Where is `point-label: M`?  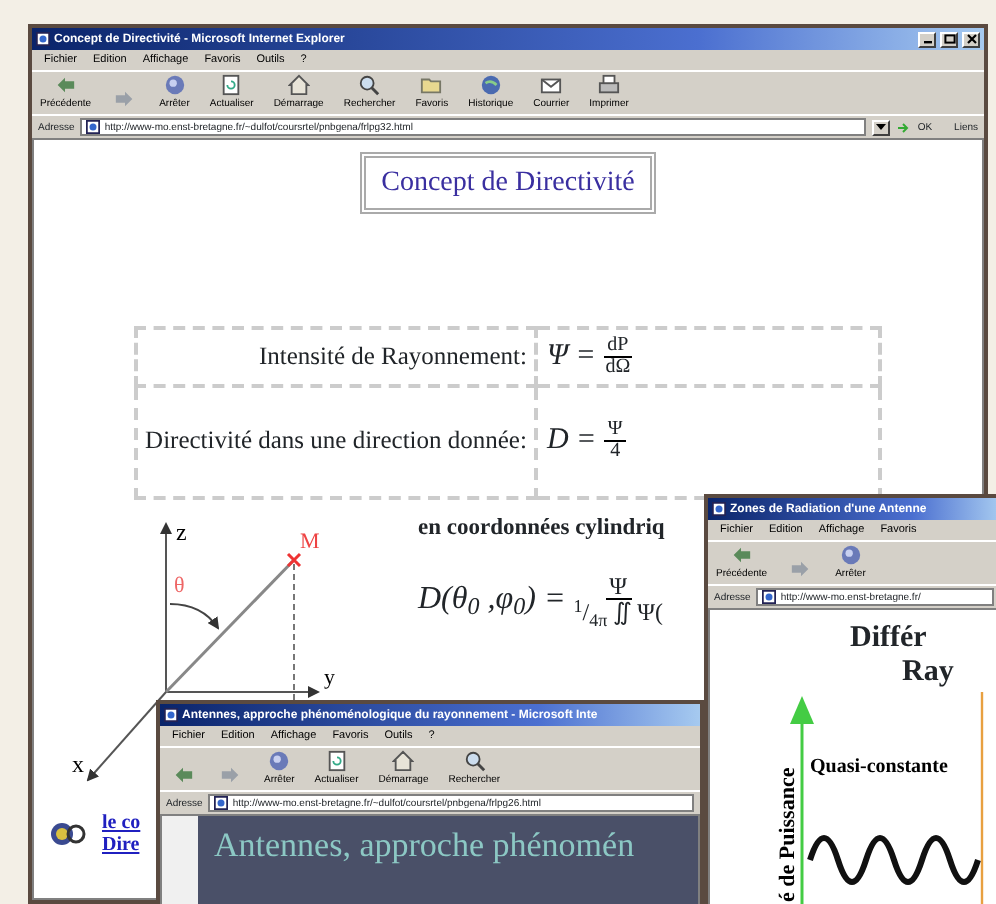 point-label: M is located at coordinates (310, 541).